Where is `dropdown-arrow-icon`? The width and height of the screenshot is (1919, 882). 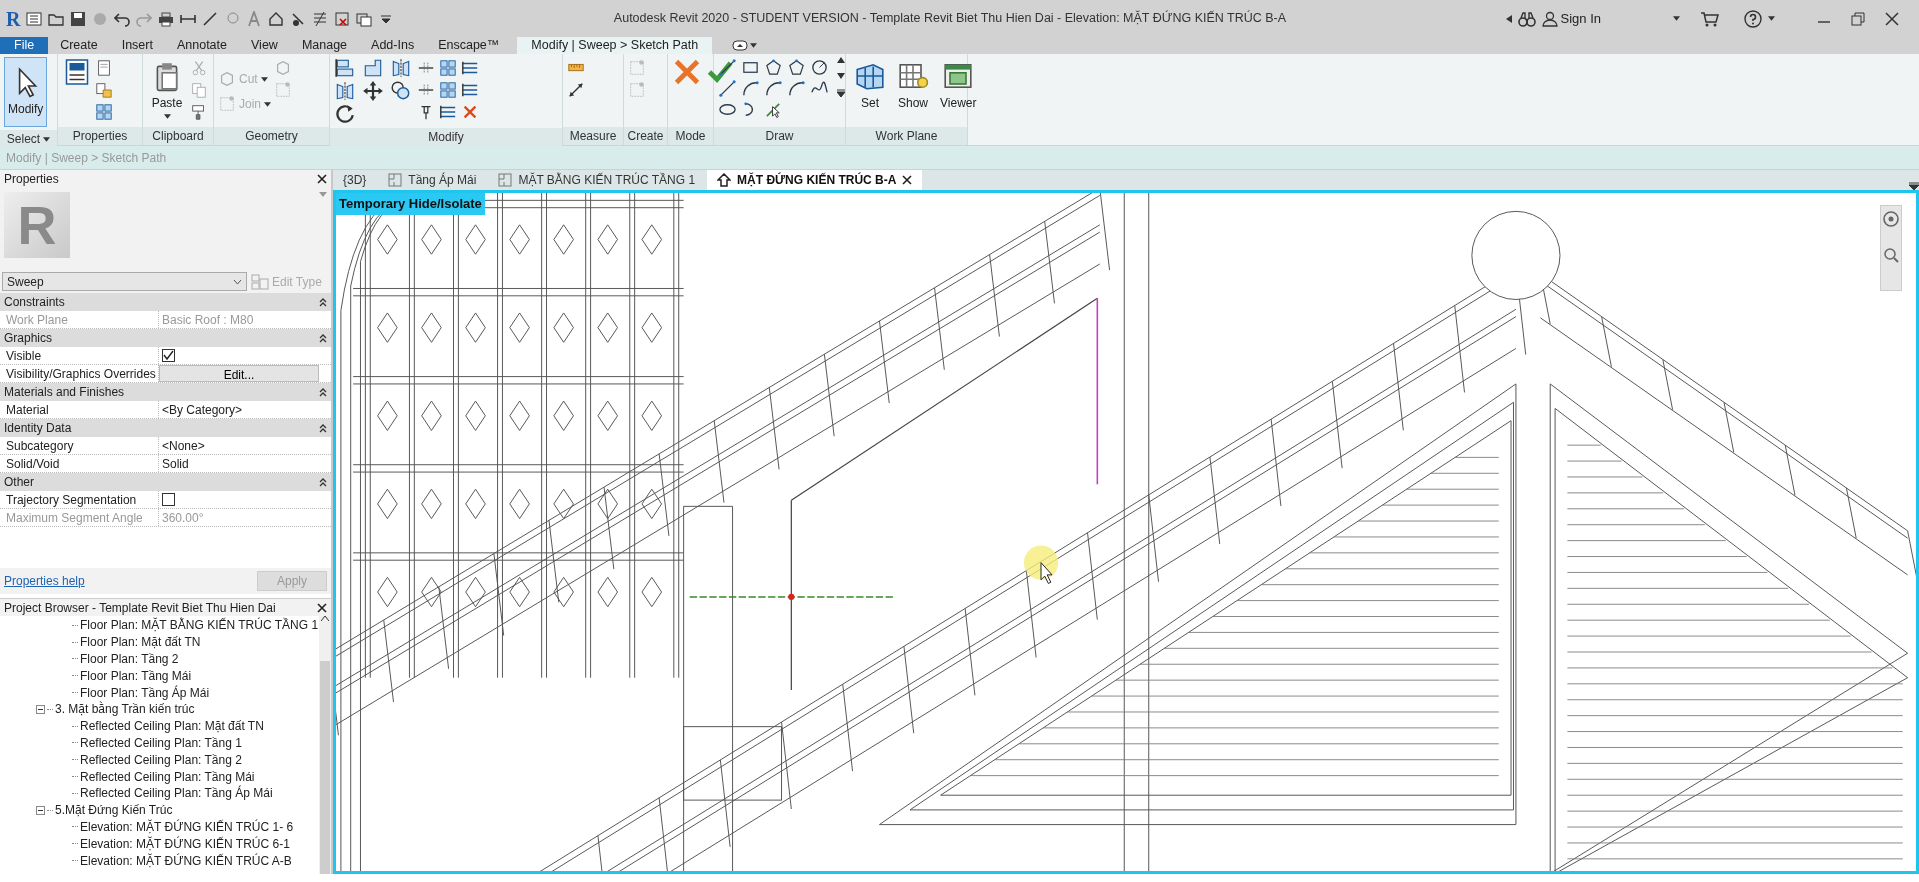 dropdown-arrow-icon is located at coordinates (323, 194).